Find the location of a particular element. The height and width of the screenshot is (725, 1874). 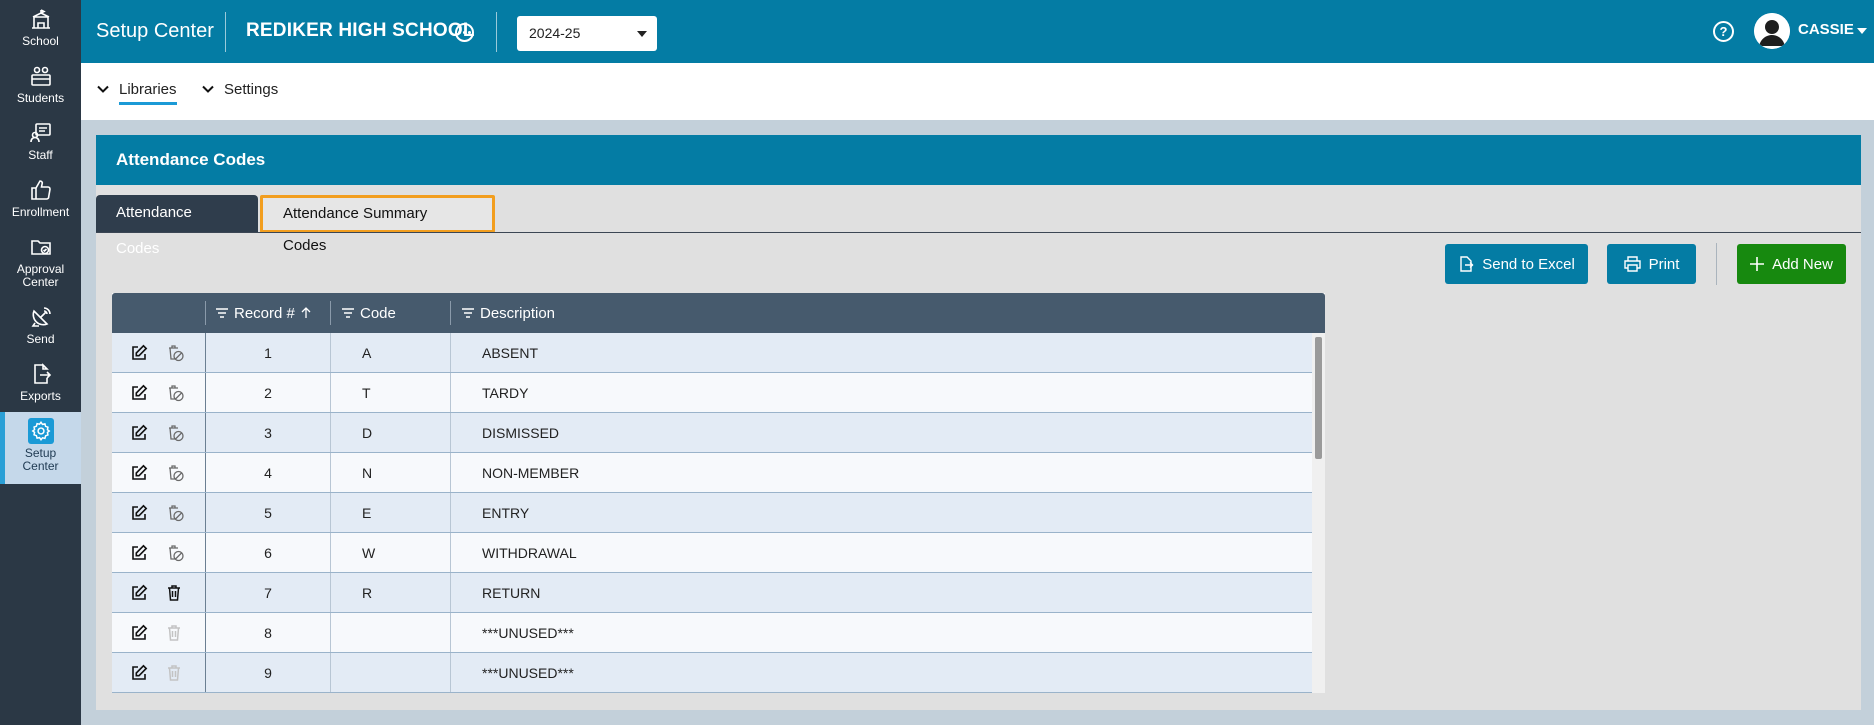

table-row: 5 E ENTRY is located at coordinates (712, 513).